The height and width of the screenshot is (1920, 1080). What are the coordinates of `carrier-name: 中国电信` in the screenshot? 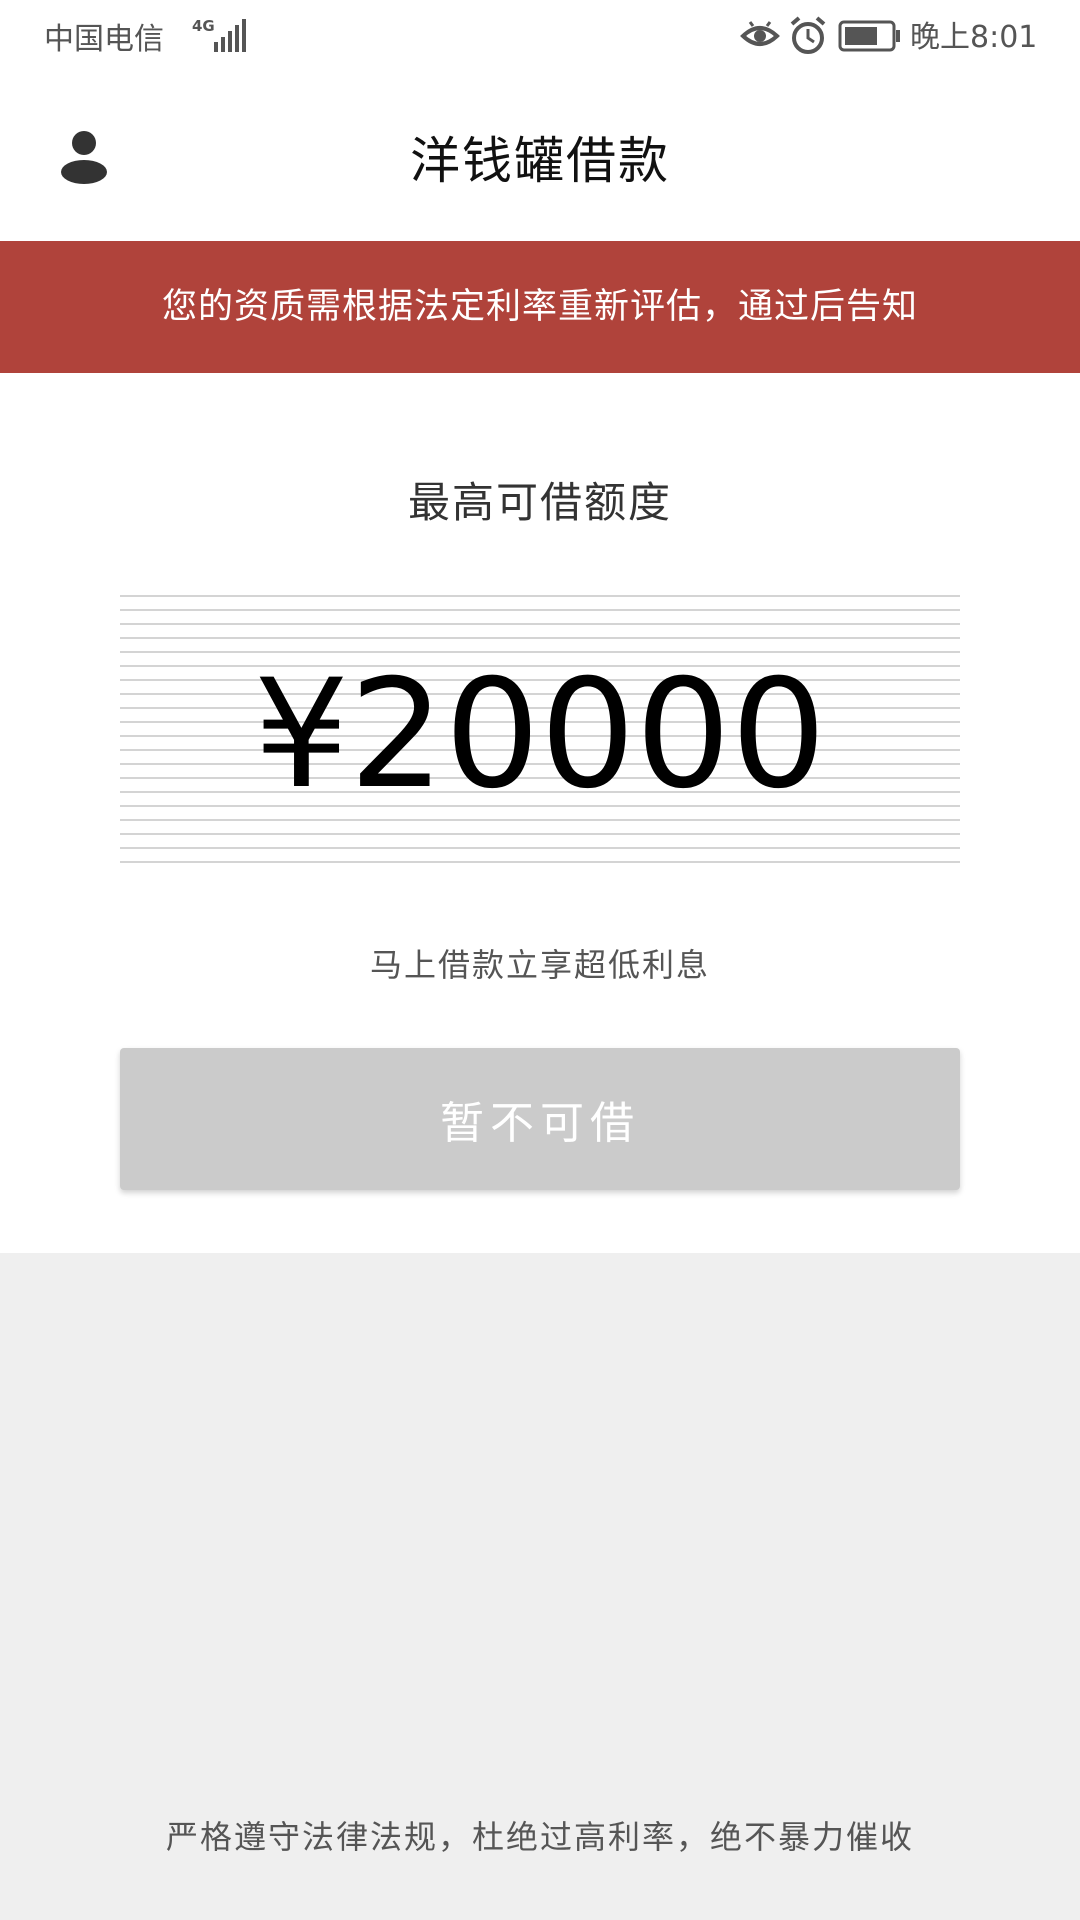 It's located at (104, 39).